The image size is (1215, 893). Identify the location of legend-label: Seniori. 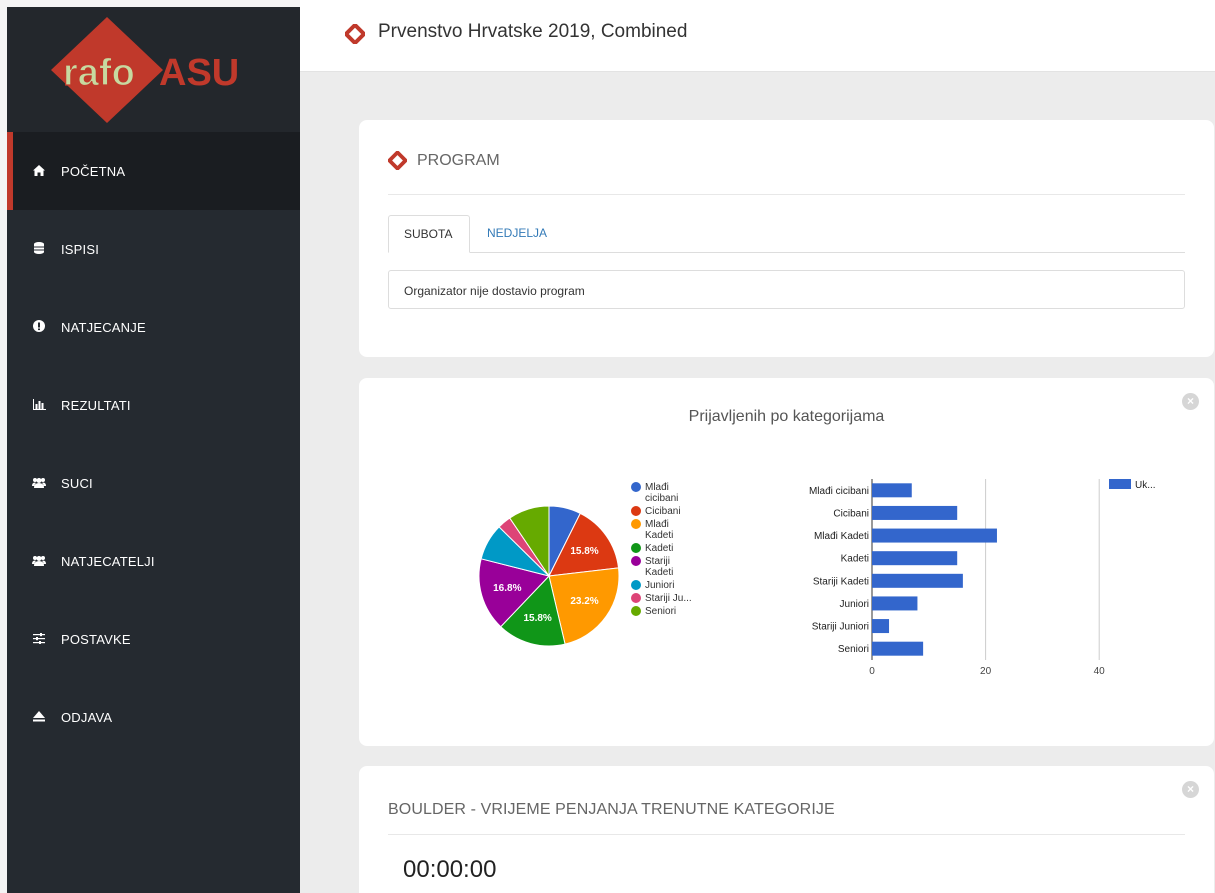
(661, 611).